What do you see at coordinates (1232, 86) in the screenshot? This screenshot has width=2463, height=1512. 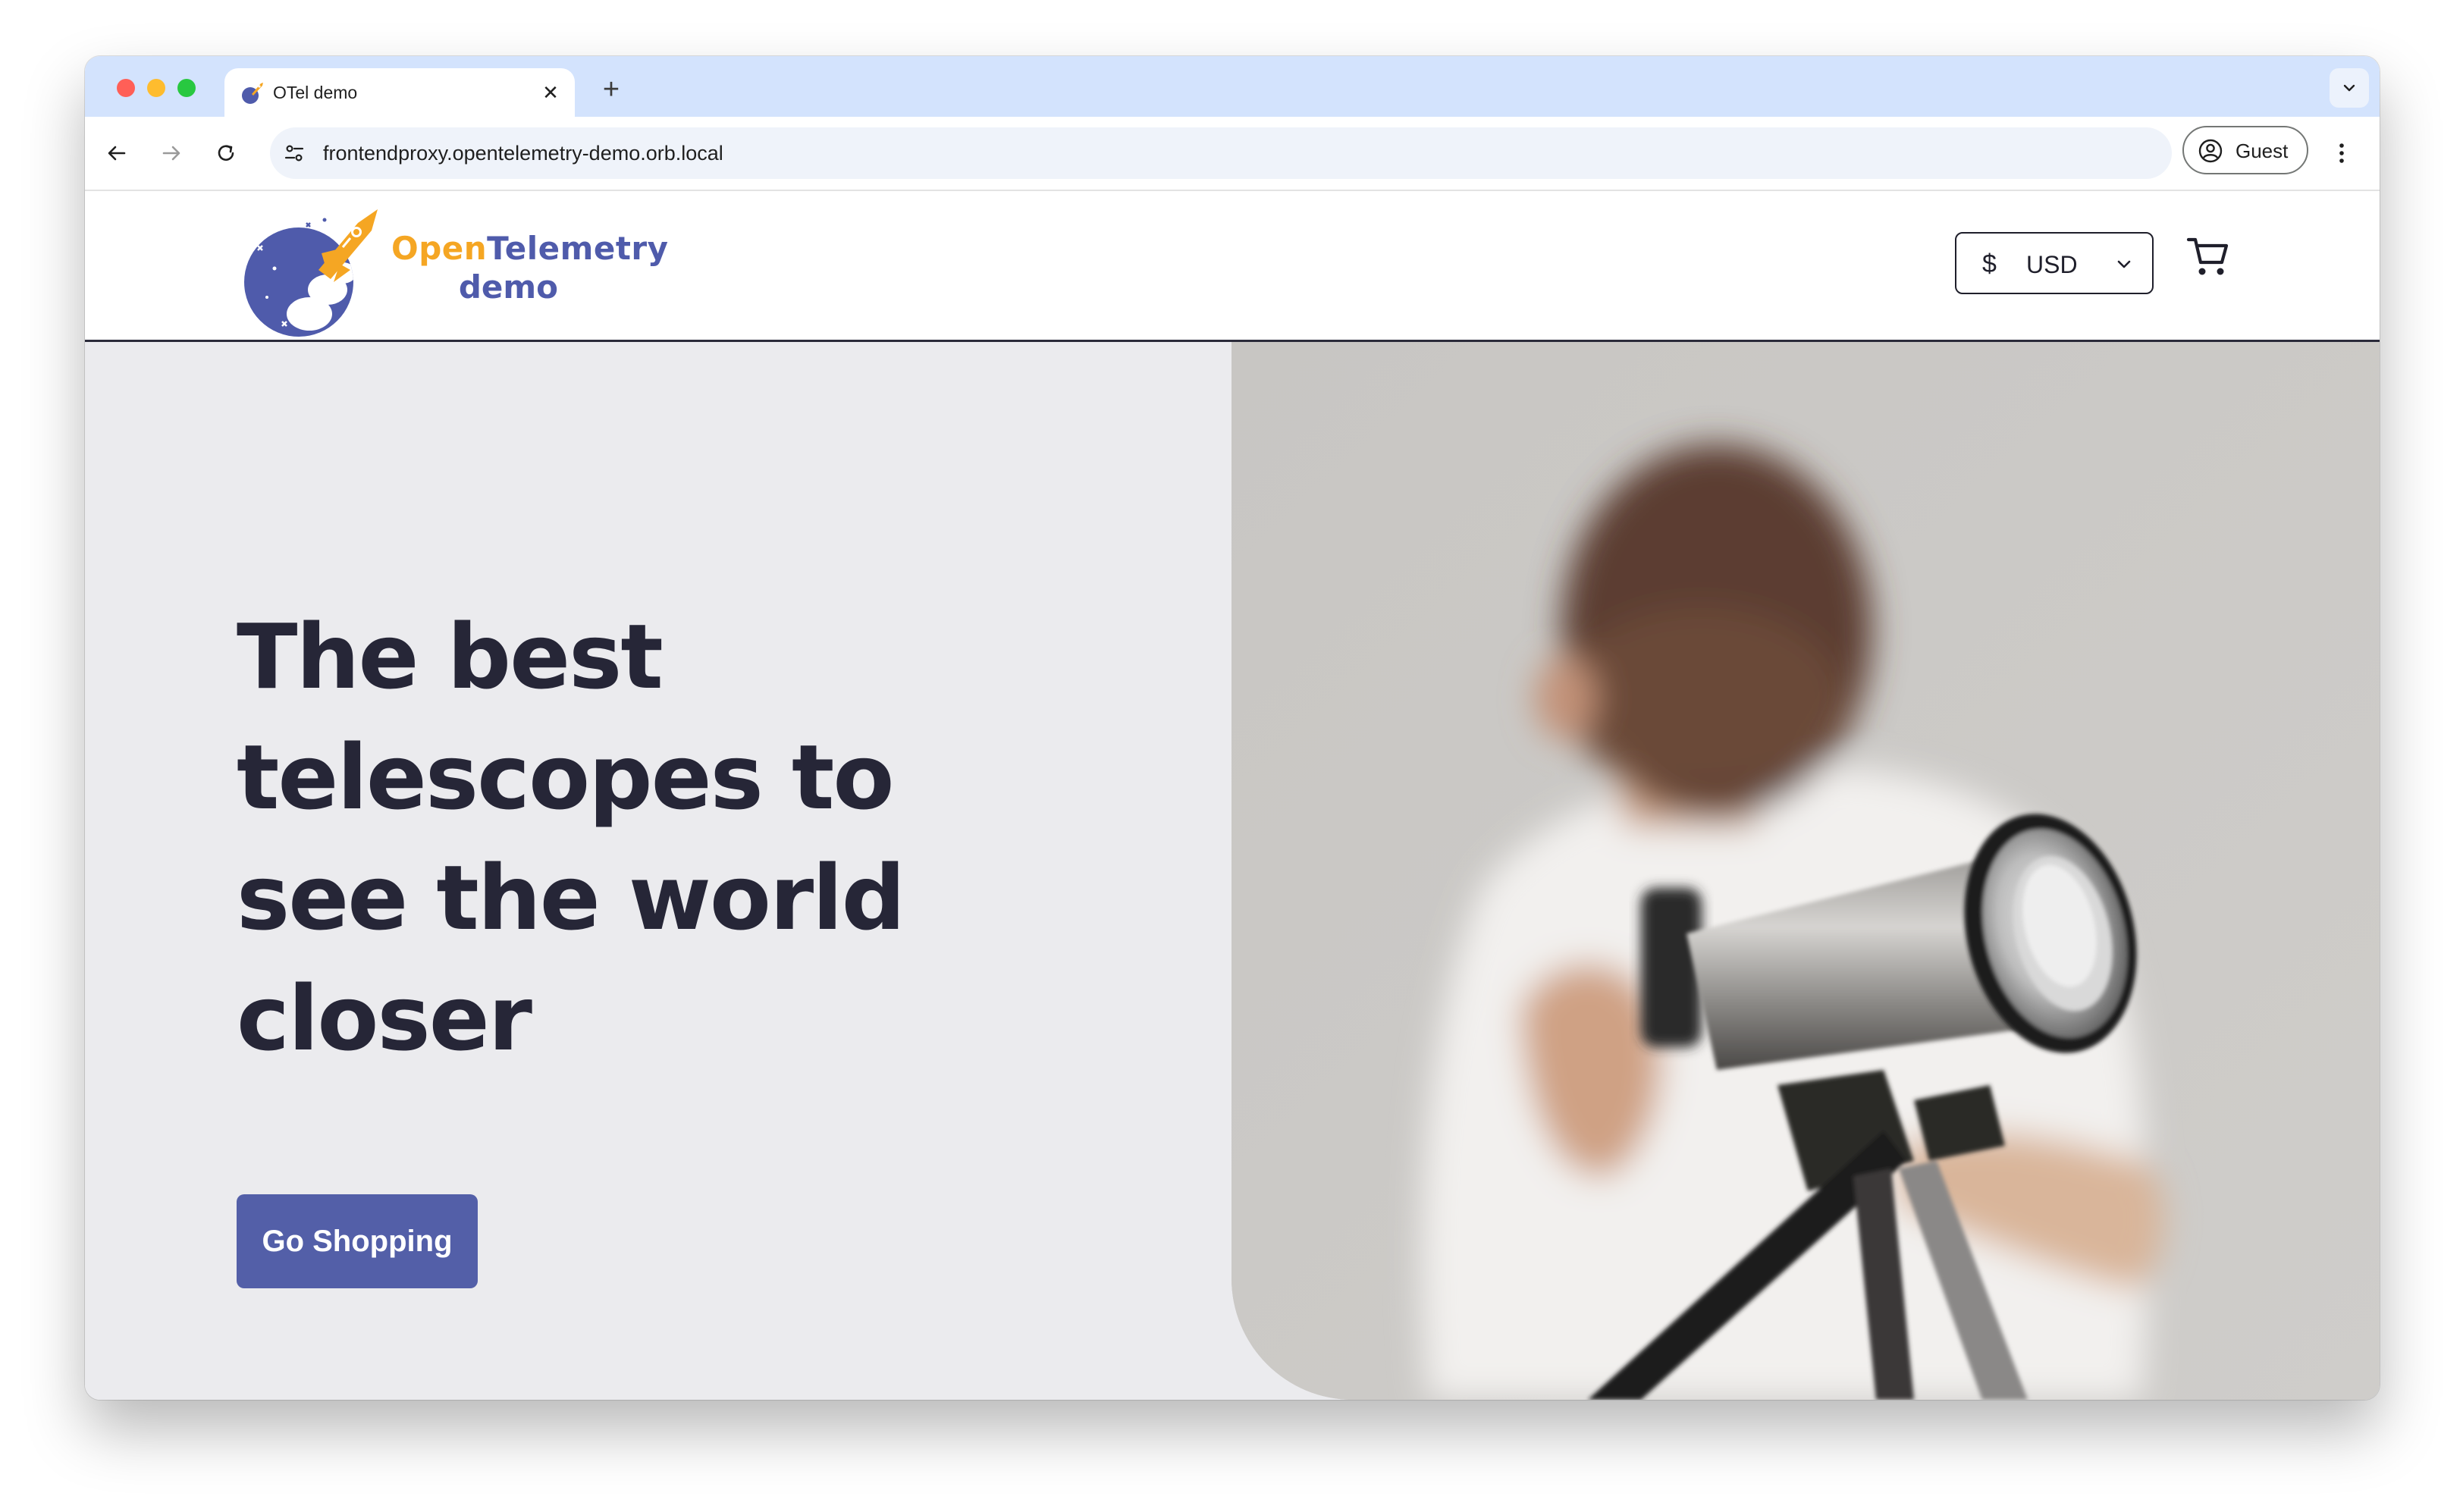 I see `tab-strip: OTel demo ✕ +` at bounding box center [1232, 86].